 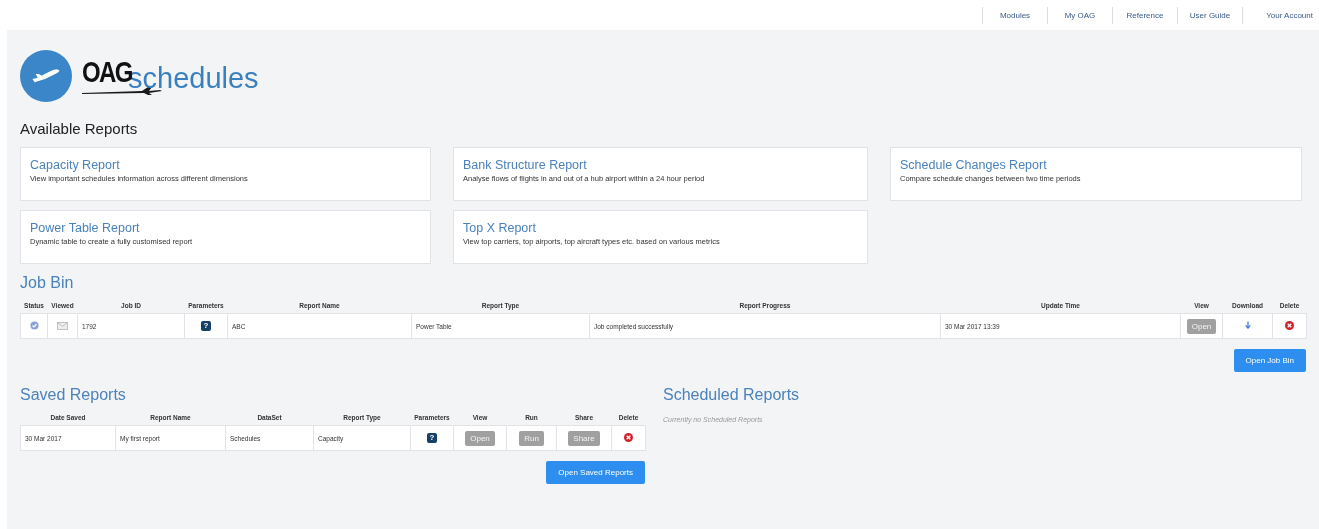 What do you see at coordinates (1144, 15) in the screenshot?
I see `nav-link: Reference` at bounding box center [1144, 15].